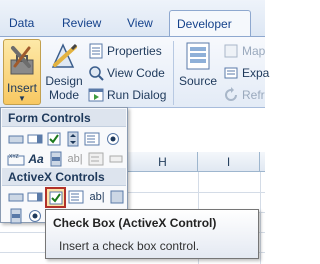  Describe the element at coordinates (260, 218) in the screenshot. I see `column-gridline` at that location.